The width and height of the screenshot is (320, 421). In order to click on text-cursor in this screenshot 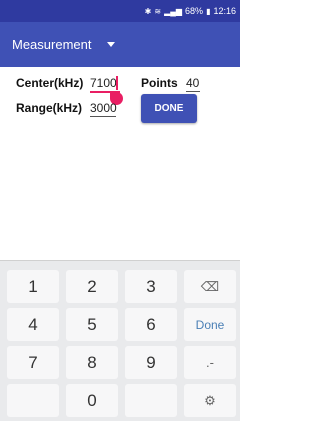, I will do `click(117, 83)`.